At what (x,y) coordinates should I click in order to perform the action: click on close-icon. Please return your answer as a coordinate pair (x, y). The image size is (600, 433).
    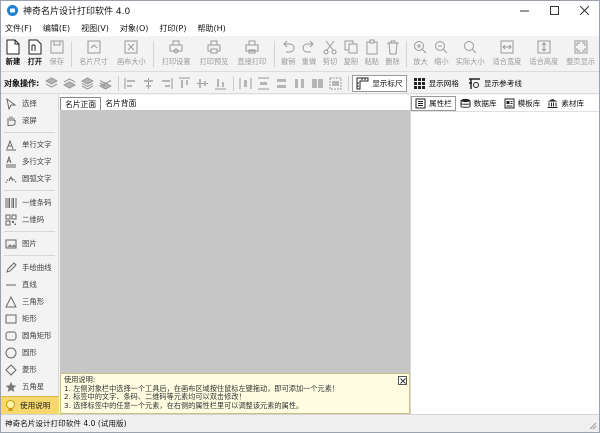
    Looking at the image, I should click on (402, 380).